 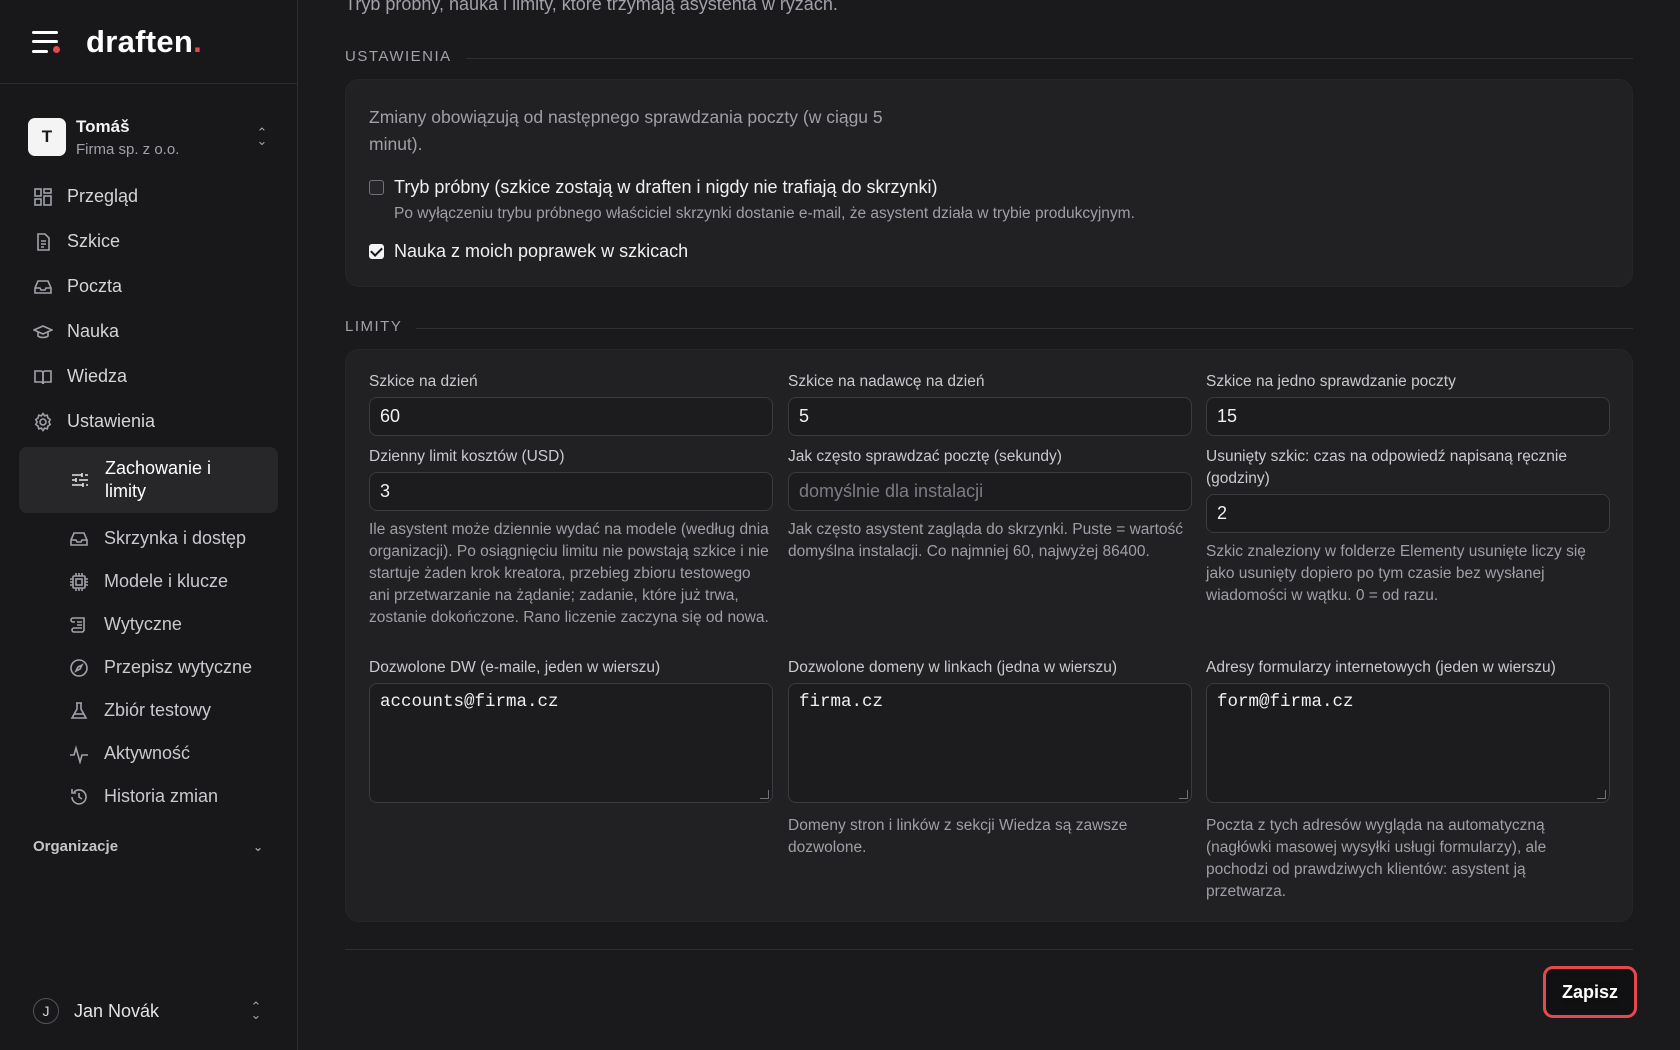 I want to click on learn-checkbox, so click(x=376, y=251).